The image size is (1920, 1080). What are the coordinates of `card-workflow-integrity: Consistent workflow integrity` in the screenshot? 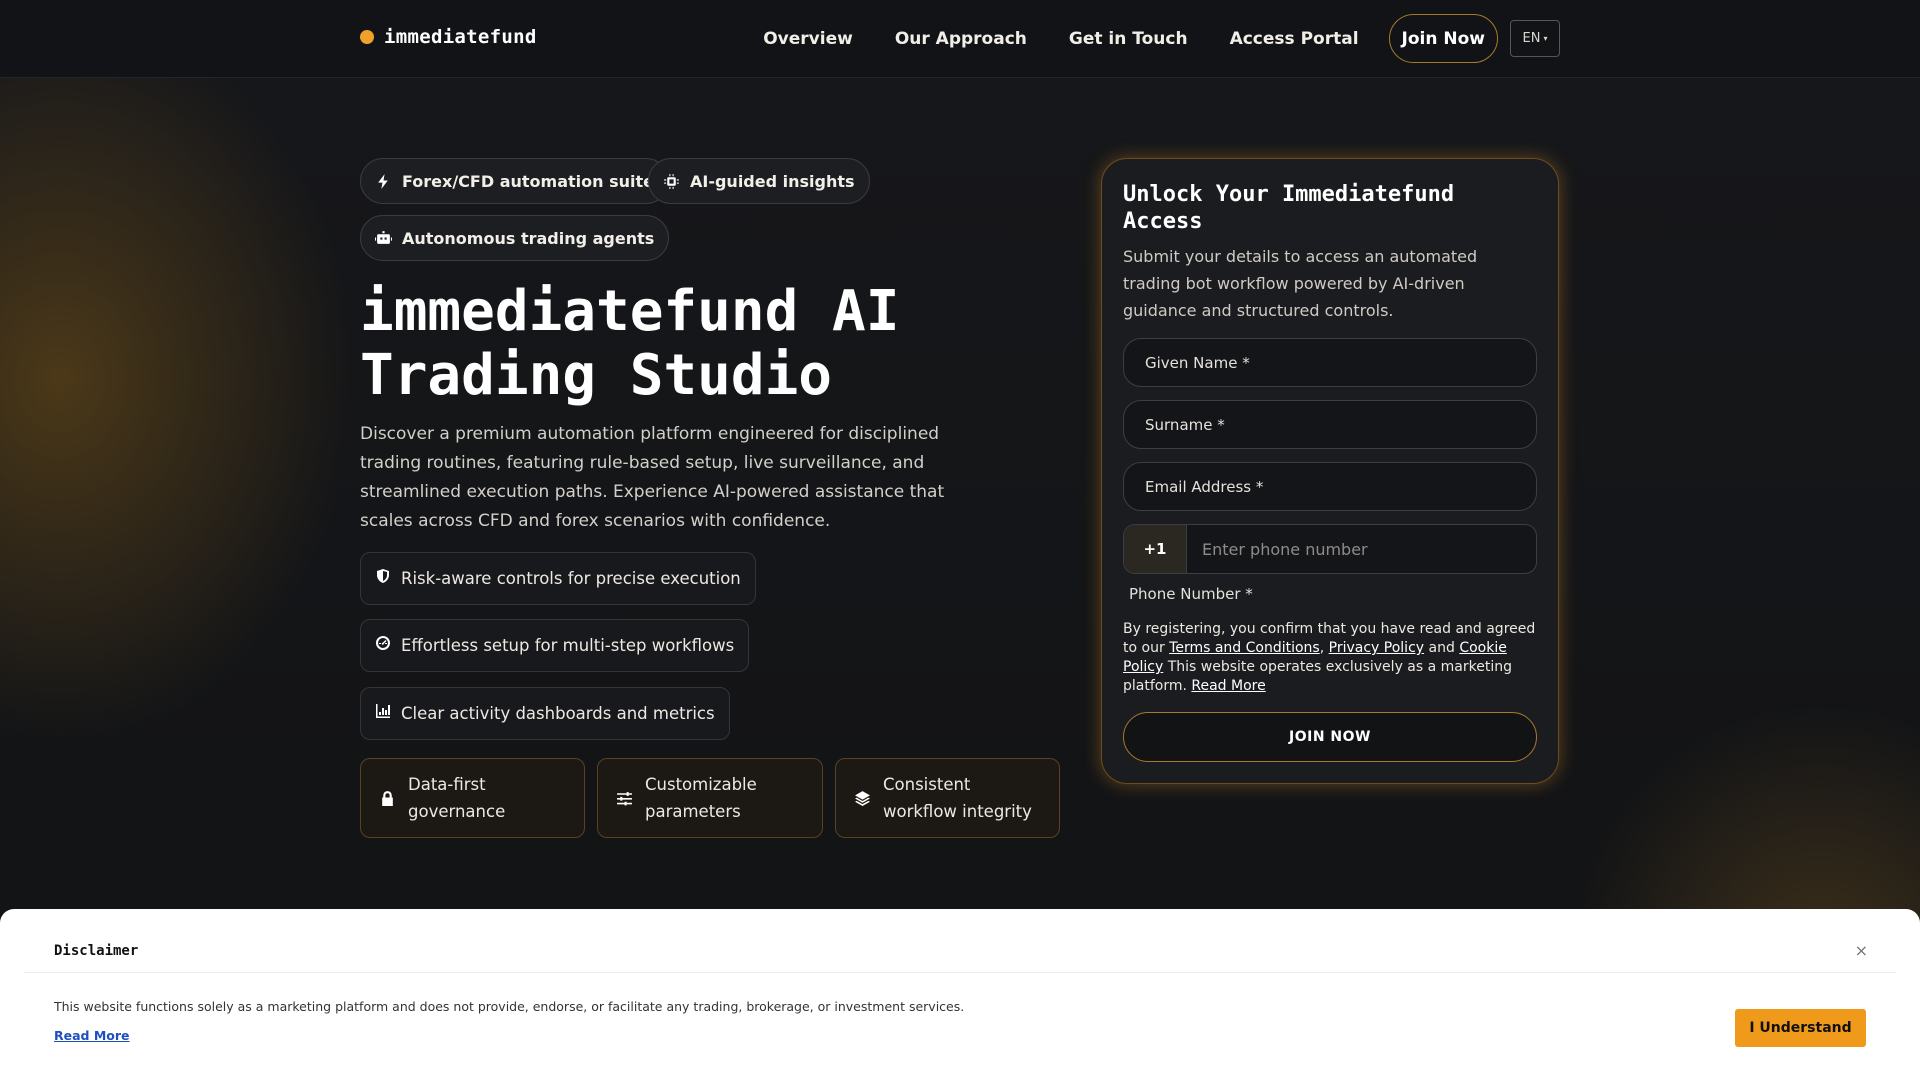 It's located at (947, 798).